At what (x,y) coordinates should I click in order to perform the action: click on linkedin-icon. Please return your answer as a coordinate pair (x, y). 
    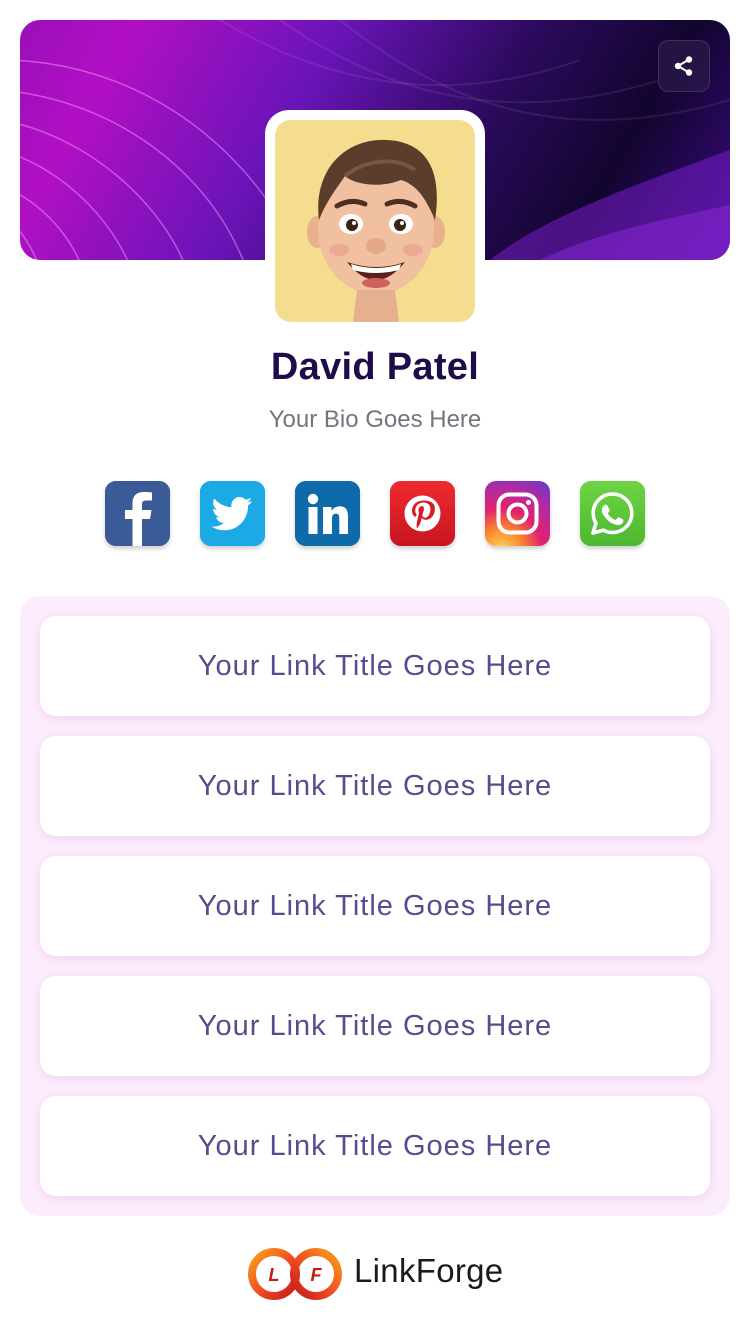
    Looking at the image, I should click on (327, 513).